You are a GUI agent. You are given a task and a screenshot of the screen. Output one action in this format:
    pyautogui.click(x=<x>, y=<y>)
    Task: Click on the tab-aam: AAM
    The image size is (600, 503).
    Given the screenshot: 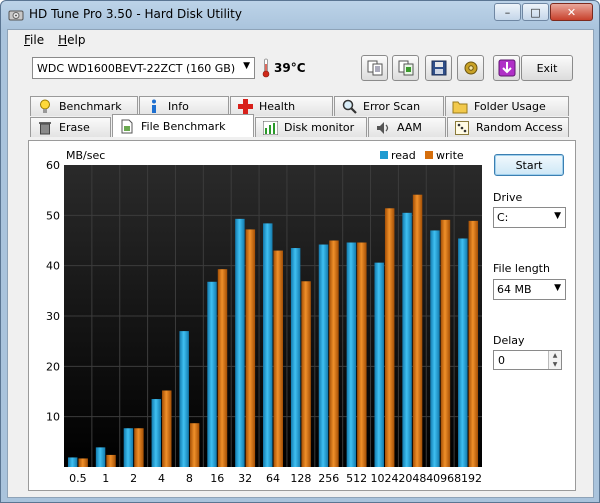 What is the action you would take?
    pyautogui.click(x=407, y=127)
    